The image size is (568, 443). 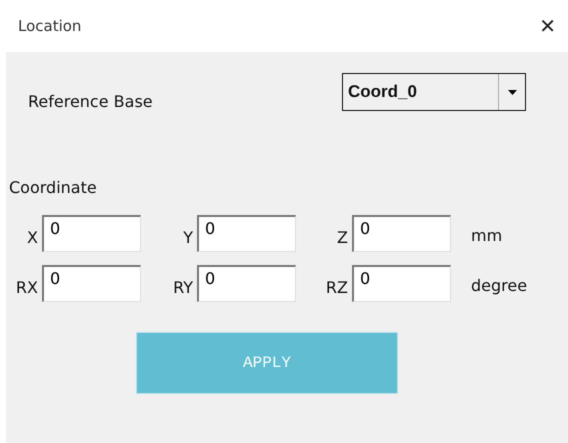 I want to click on window-title: Location, so click(x=50, y=26).